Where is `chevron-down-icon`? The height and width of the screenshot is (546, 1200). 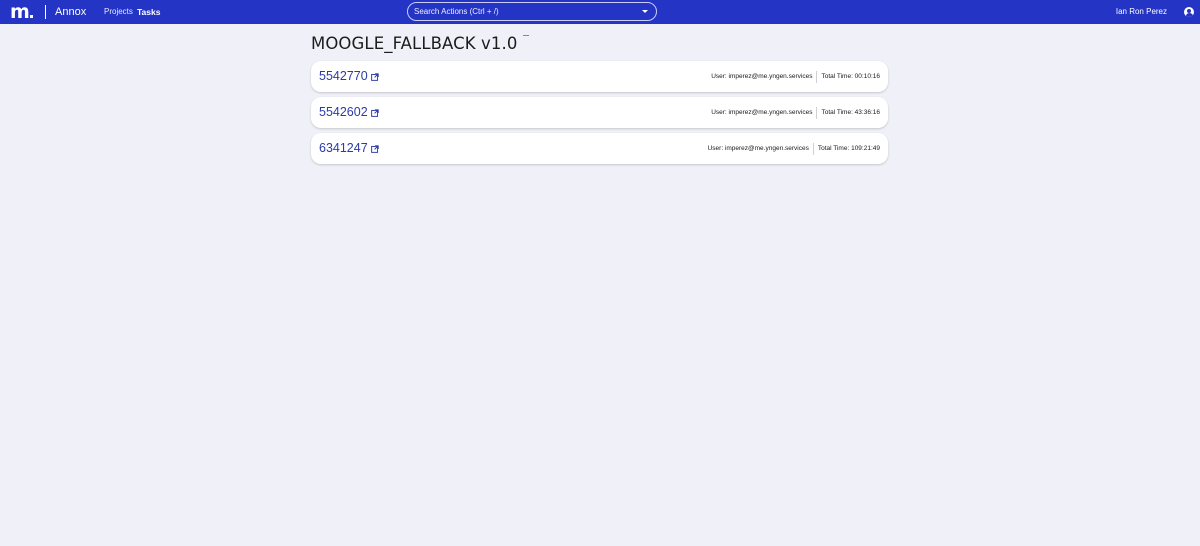 chevron-down-icon is located at coordinates (645, 11).